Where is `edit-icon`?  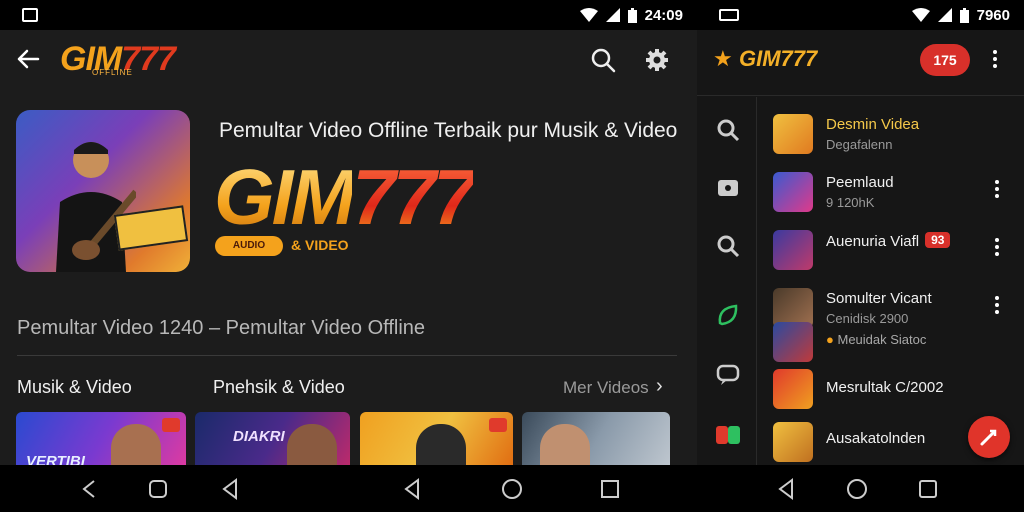 edit-icon is located at coordinates (988, 437).